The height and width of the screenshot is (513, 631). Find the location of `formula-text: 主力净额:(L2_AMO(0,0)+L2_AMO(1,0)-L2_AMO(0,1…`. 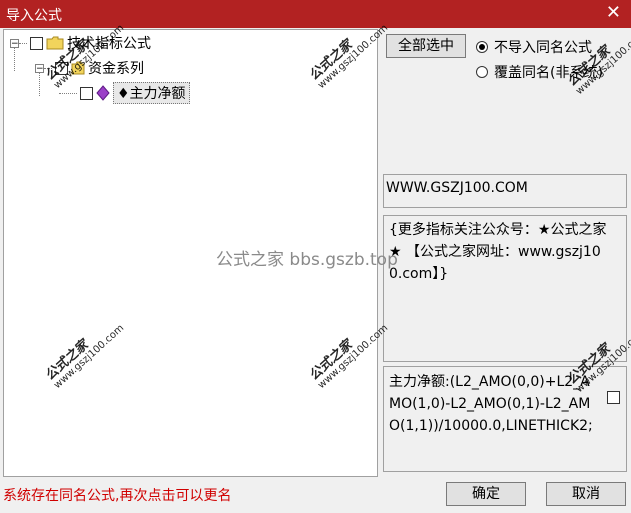

formula-text: 主力净额:(L2_AMO(0,0)+L2_AMO(1,0)-L2_AMO(0,1… is located at coordinates (491, 404).